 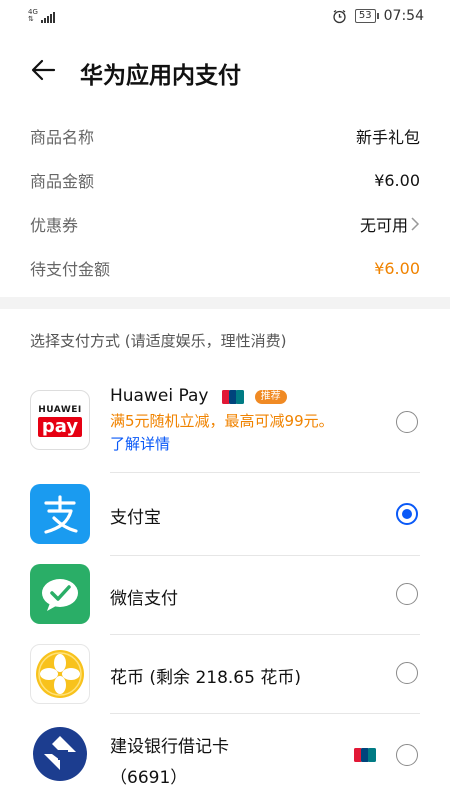 I want to click on signal-indicator: 4G ⇅, so click(x=41, y=16).